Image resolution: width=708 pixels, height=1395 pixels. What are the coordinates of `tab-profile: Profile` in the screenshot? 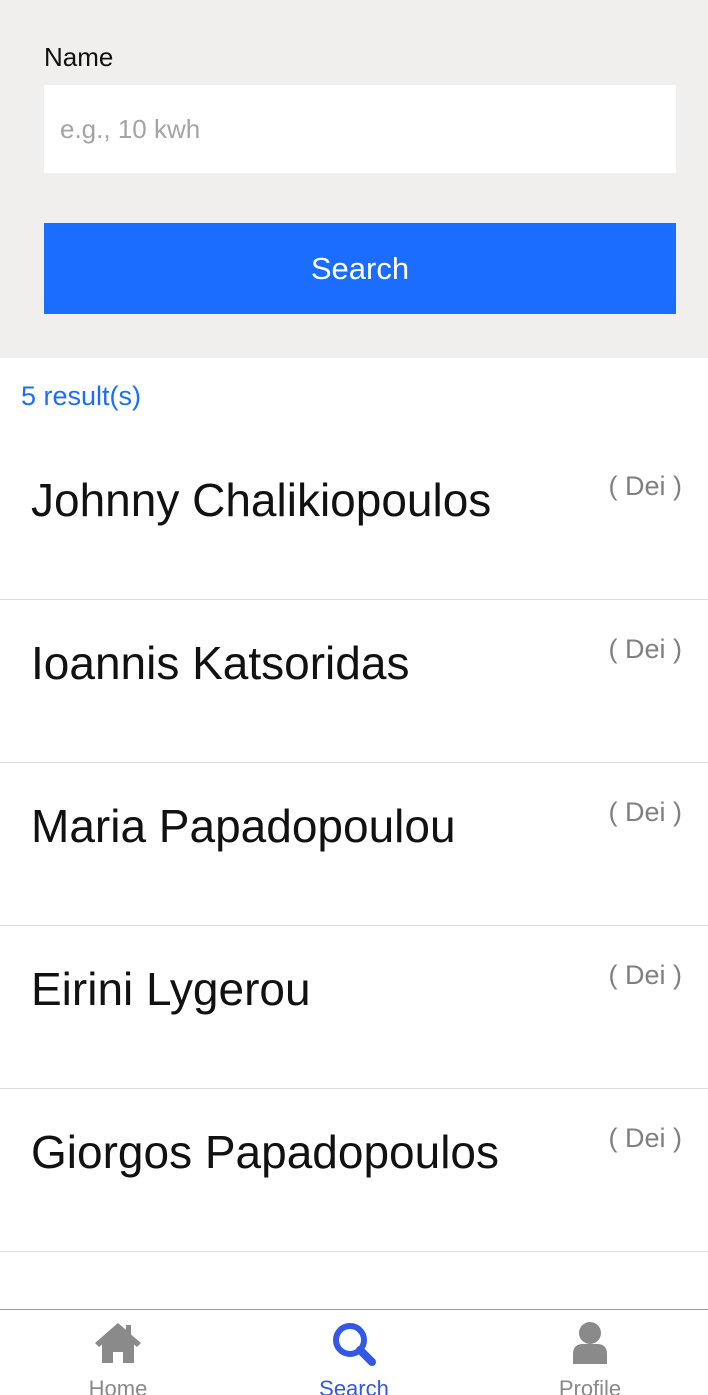 It's located at (590, 1352).